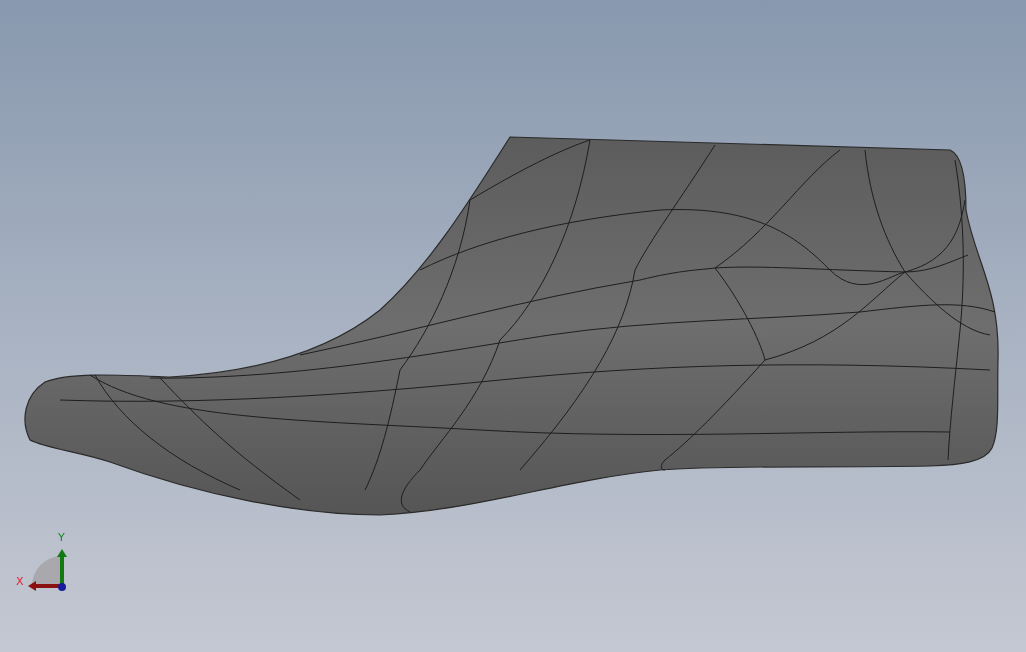 The image size is (1026, 652). I want to click on x-axis-label: X, so click(20, 581).